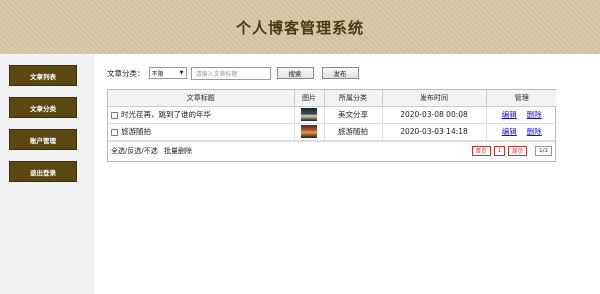  What do you see at coordinates (353, 98) in the screenshot?
I see `column-header-category: 所属分类` at bounding box center [353, 98].